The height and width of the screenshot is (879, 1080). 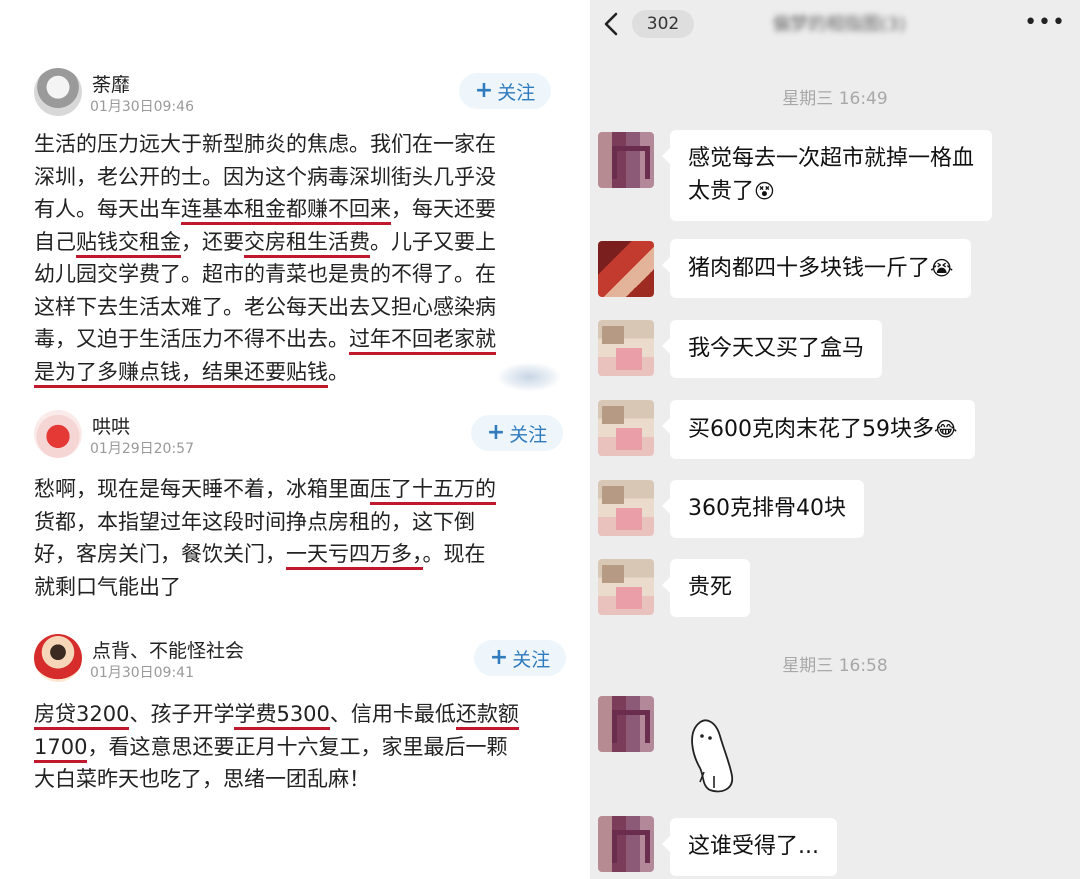 I want to click on comment-line: 这样下去生活太难了。老公每天出去又担心感染病, so click(x=265, y=307).